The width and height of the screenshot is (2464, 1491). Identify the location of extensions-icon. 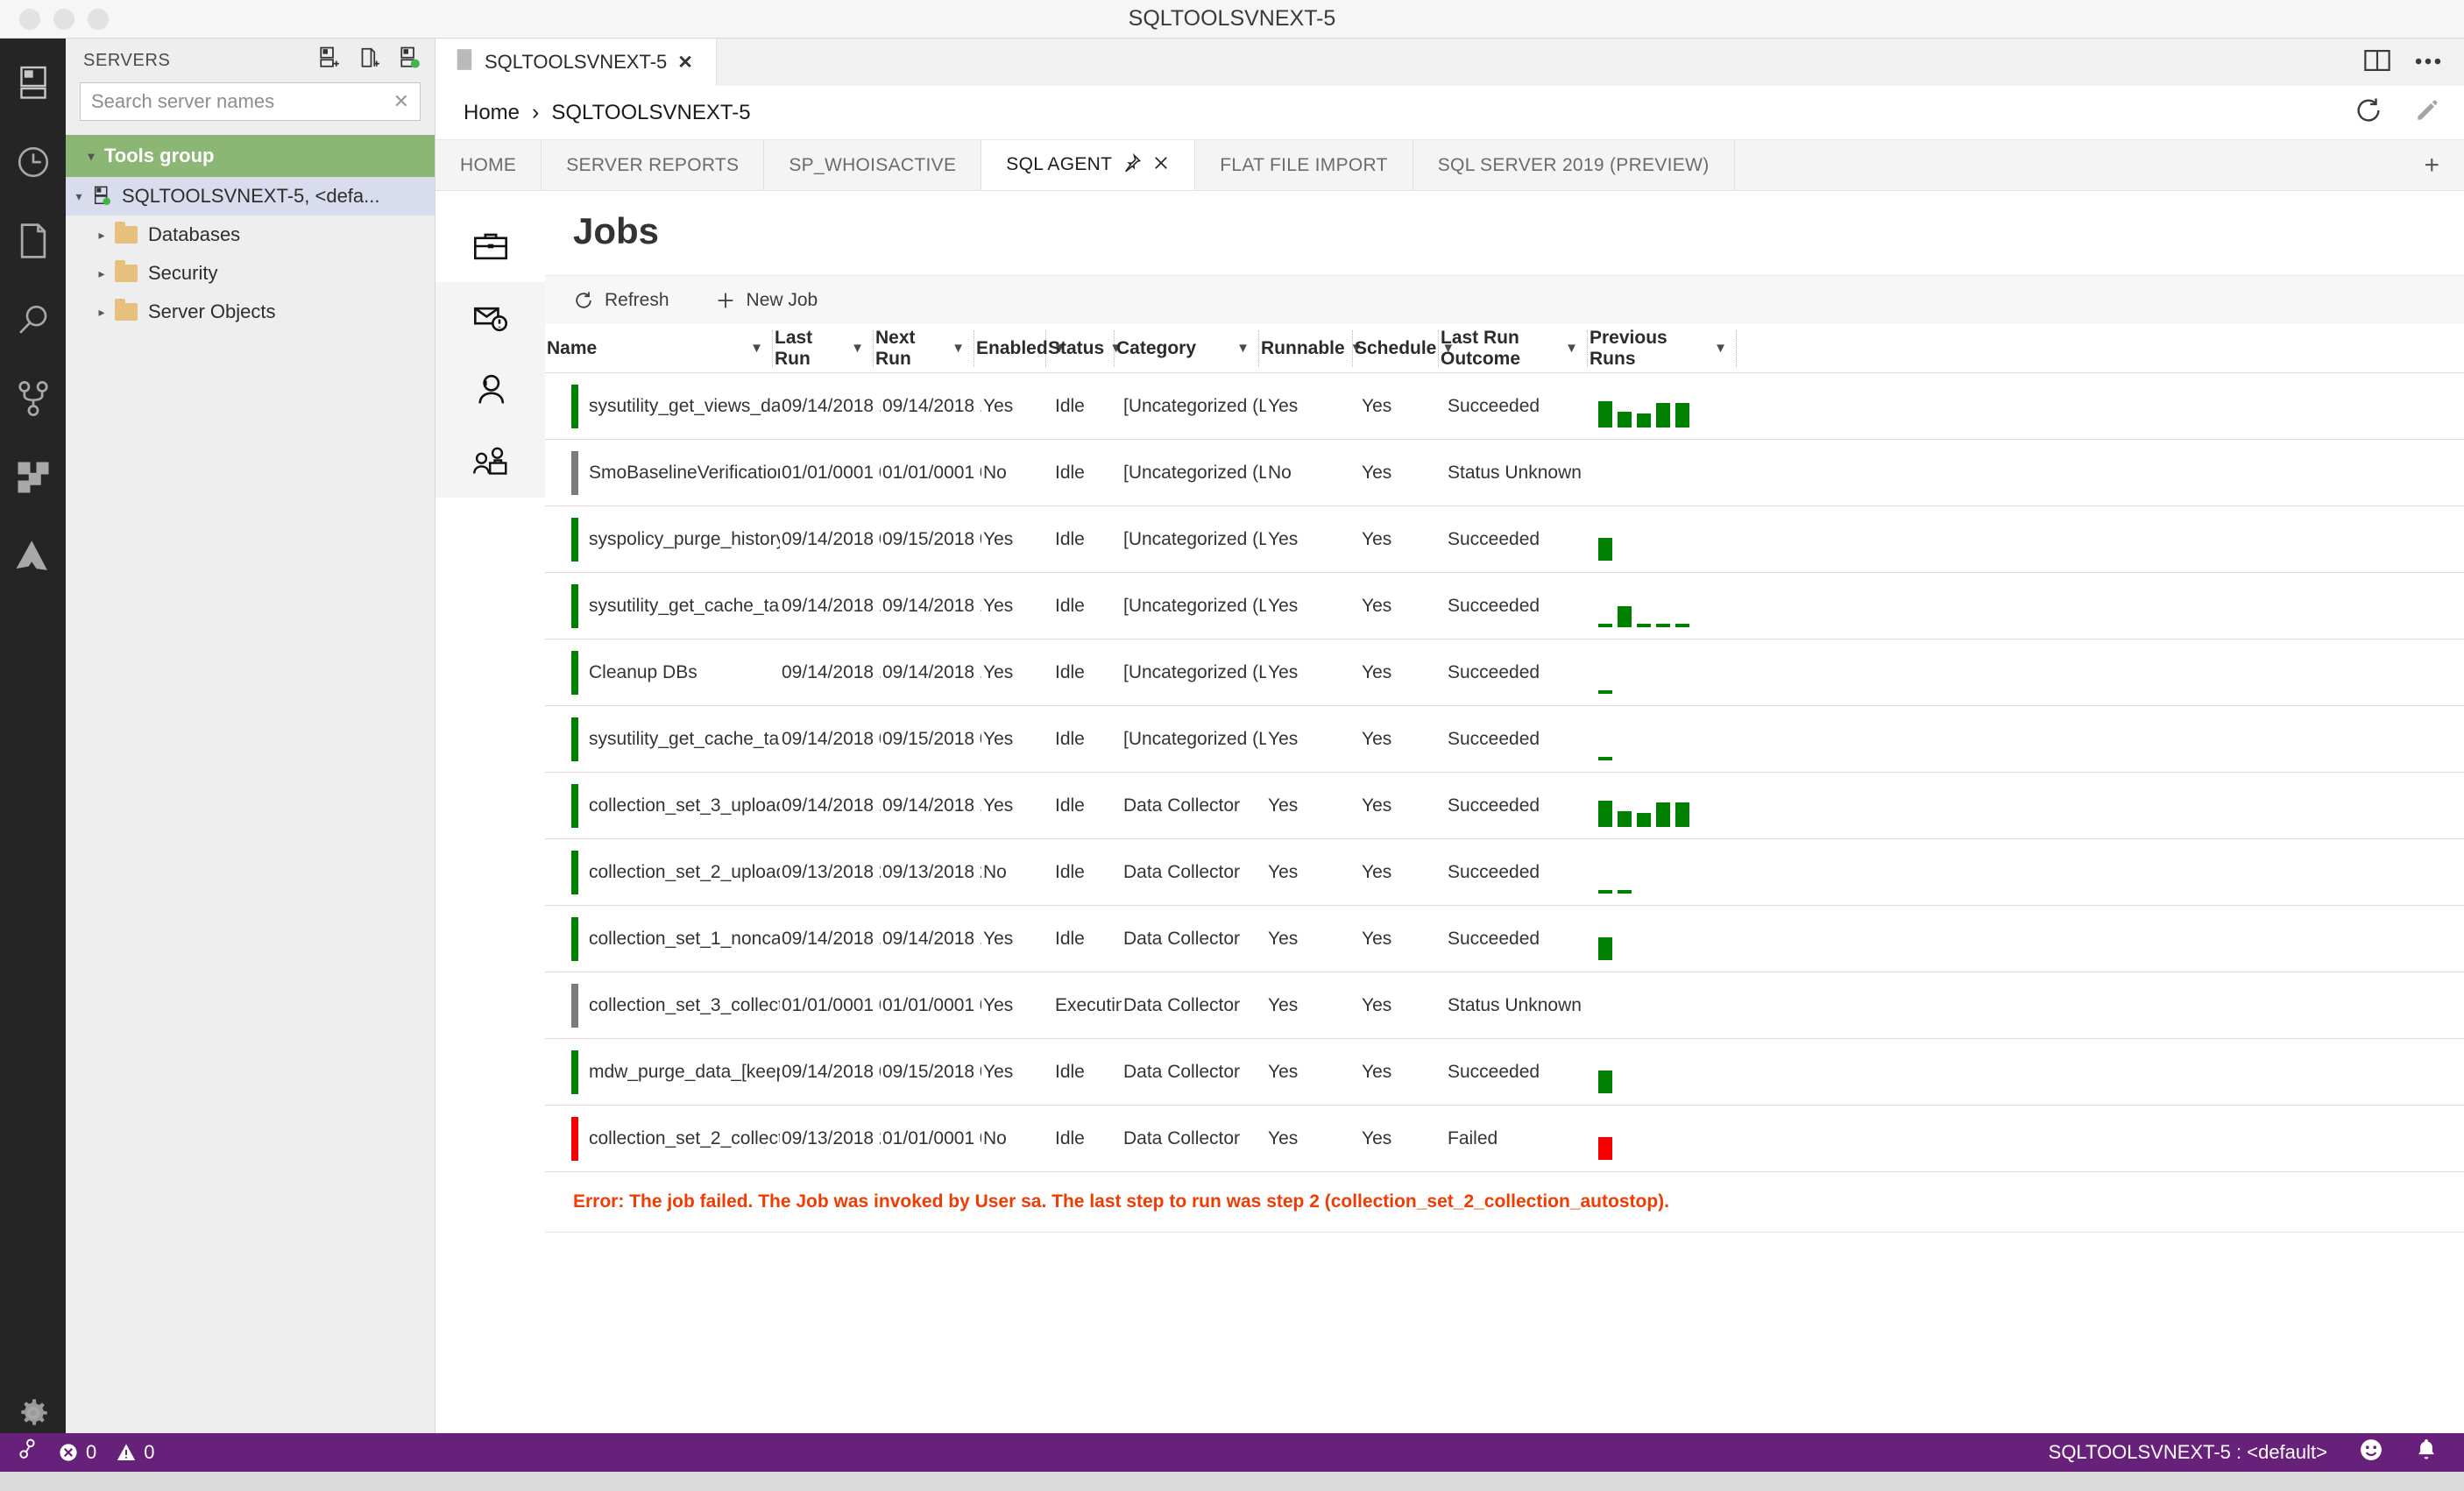
(33, 477).